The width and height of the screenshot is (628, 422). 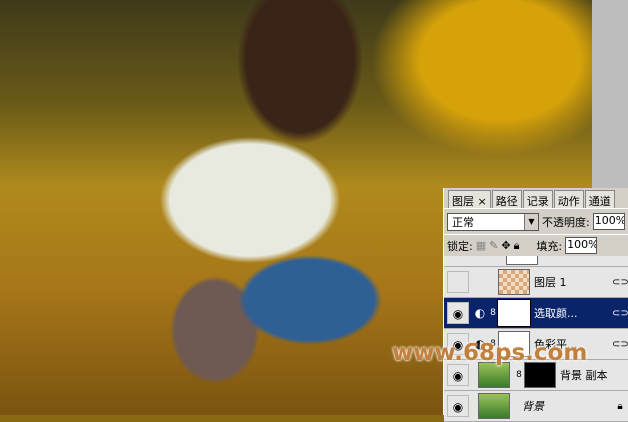 I want to click on canvas-background, so click(x=610, y=94).